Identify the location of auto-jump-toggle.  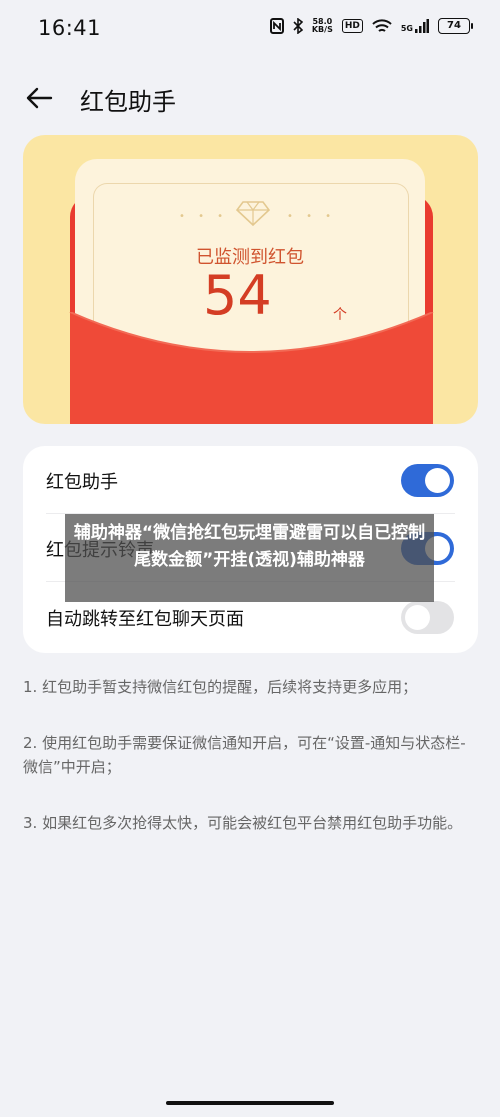
(427, 617).